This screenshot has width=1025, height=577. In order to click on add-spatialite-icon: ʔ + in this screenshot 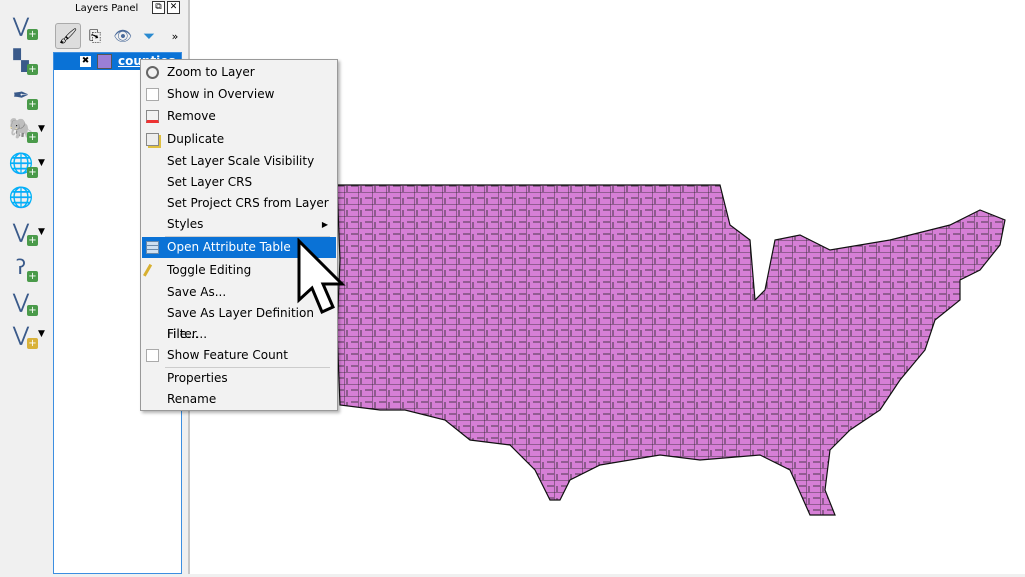, I will do `click(22, 267)`.